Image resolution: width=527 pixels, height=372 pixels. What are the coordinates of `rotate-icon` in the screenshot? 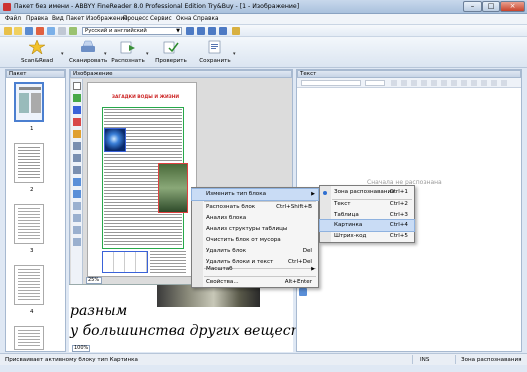 It's located at (77, 206).